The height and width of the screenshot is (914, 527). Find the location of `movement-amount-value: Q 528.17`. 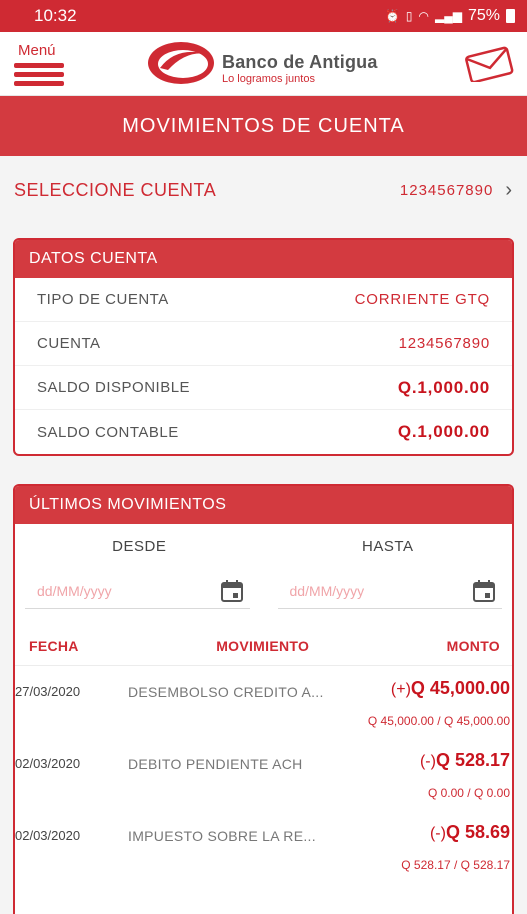

movement-amount-value: Q 528.17 is located at coordinates (472, 760).